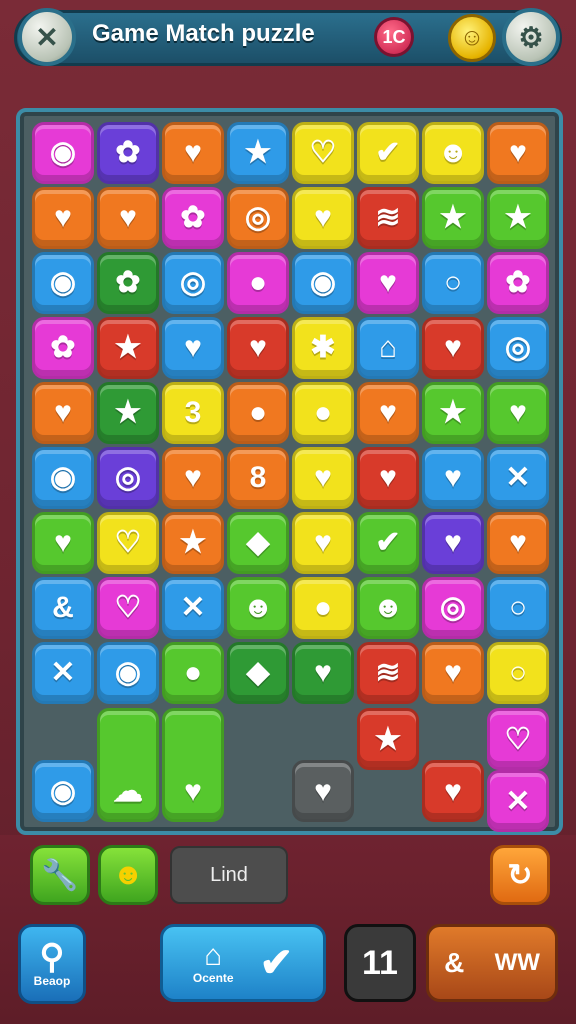  I want to click on tile-symbol: ♡, so click(518, 739).